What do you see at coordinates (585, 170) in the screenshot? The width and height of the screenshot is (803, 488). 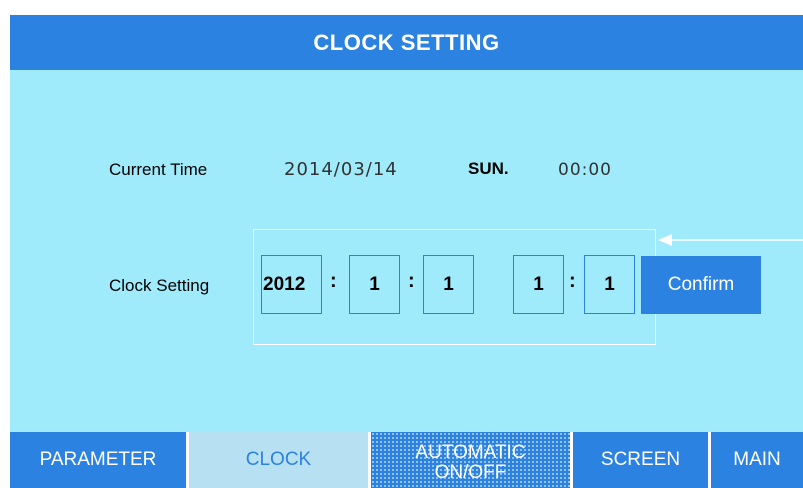 I see `current-time-value: 00:00` at bounding box center [585, 170].